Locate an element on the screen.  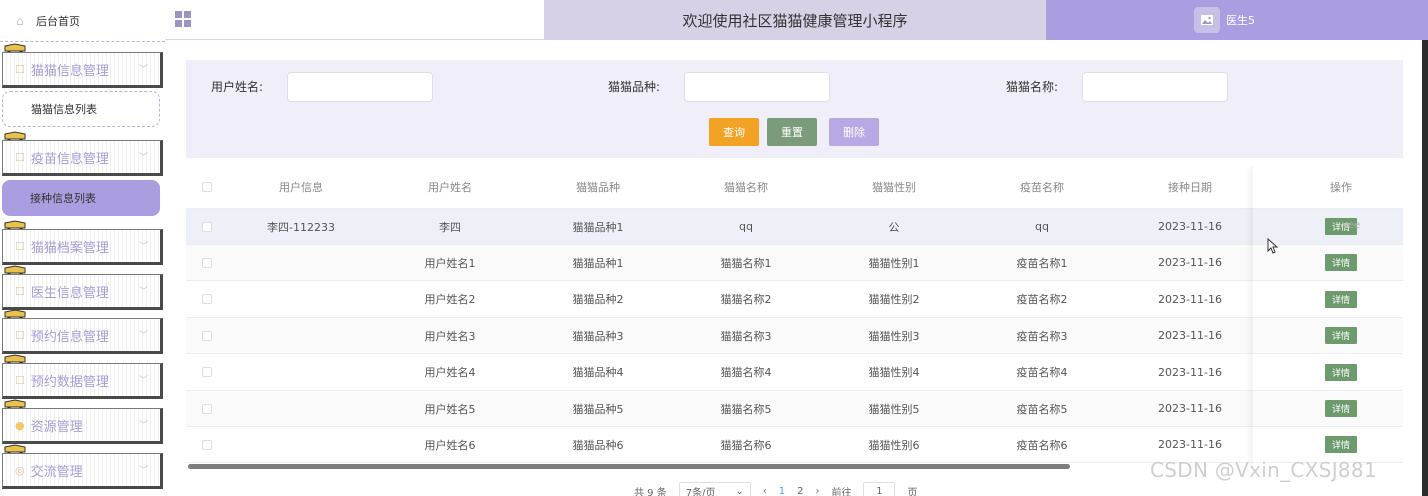
sidebar-group-resources: ● 资源管理 ﹀ is located at coordinates (82, 426).